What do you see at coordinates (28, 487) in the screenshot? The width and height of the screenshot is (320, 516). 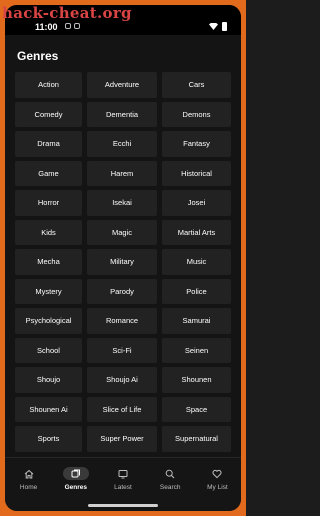 I see `nav-label-home: Home` at bounding box center [28, 487].